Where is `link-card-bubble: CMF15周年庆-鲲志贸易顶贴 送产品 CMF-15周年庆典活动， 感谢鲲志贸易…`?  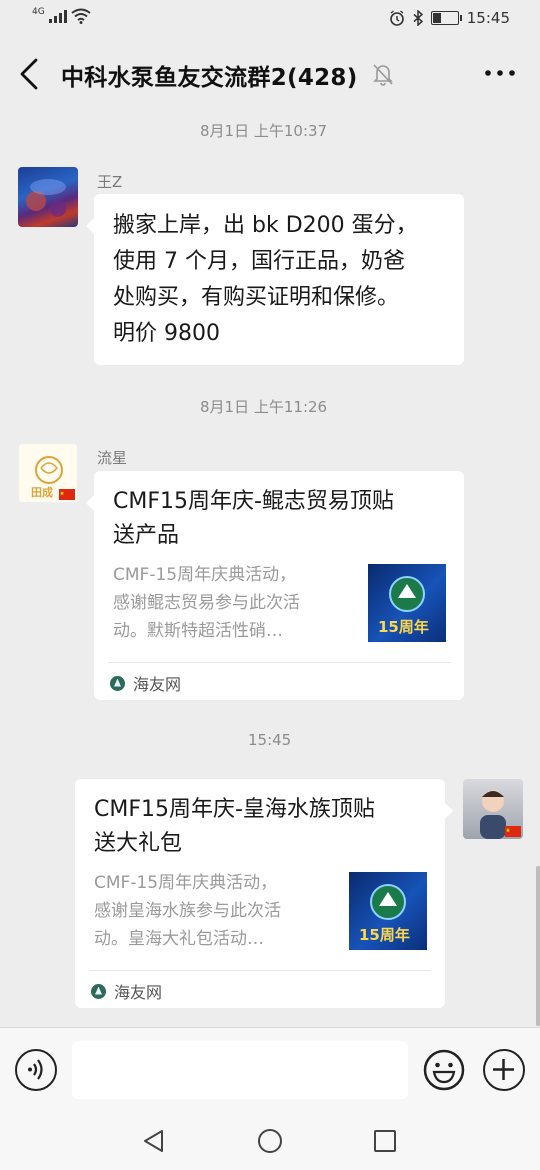
link-card-bubble: CMF15周年庆-鲲志贸易顶贴 送产品 CMF-15周年庆典活动， 感谢鲲志贸易… is located at coordinates (275, 585).